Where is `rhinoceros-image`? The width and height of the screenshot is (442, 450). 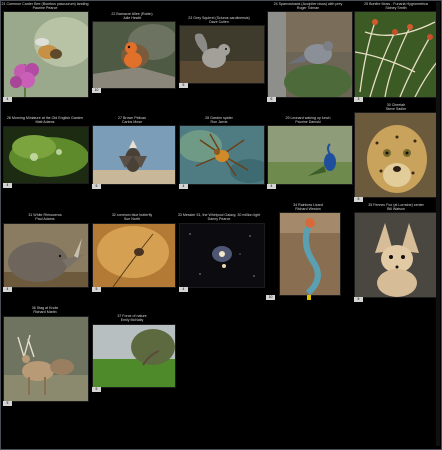 rhinoceros-image is located at coordinates (46, 255).